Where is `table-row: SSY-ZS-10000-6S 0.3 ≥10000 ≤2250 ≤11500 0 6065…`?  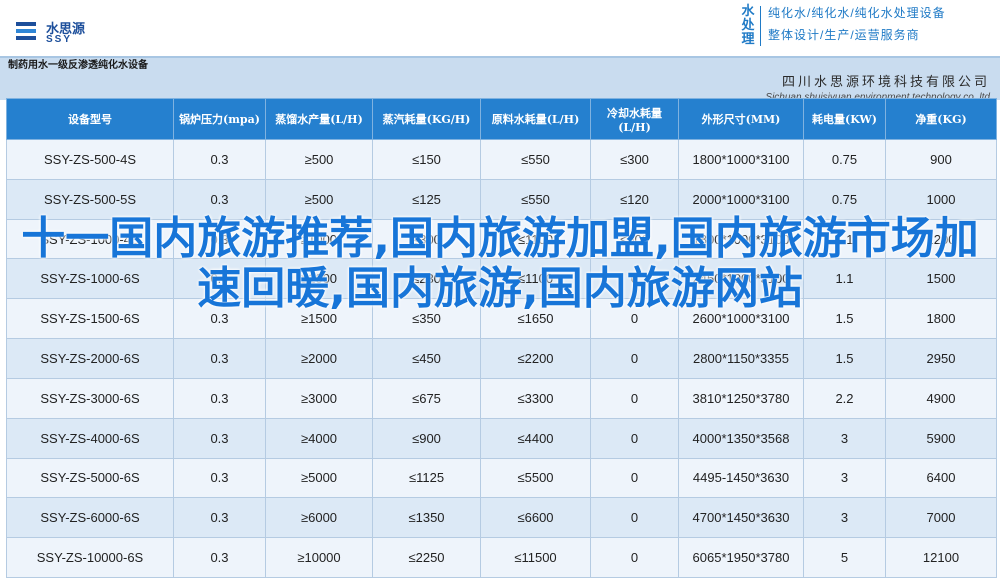
table-row: SSY-ZS-10000-6S 0.3 ≥10000 ≤2250 ≤11500 0 6065… is located at coordinates (501, 557).